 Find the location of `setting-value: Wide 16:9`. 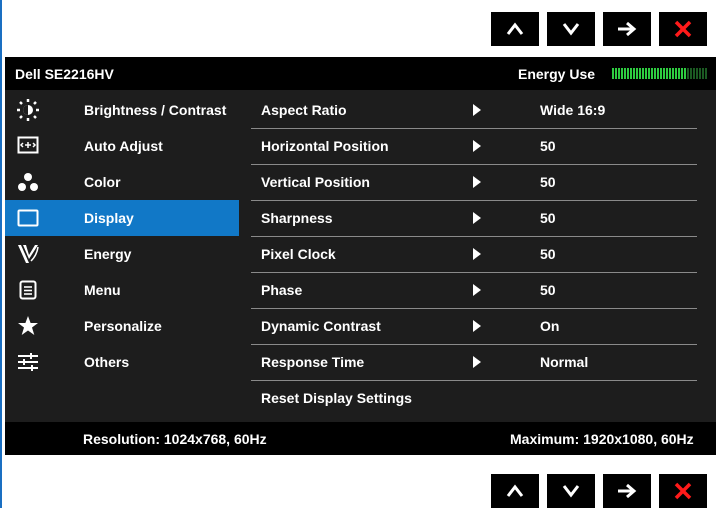

setting-value: Wide 16:9 is located at coordinates (573, 110).